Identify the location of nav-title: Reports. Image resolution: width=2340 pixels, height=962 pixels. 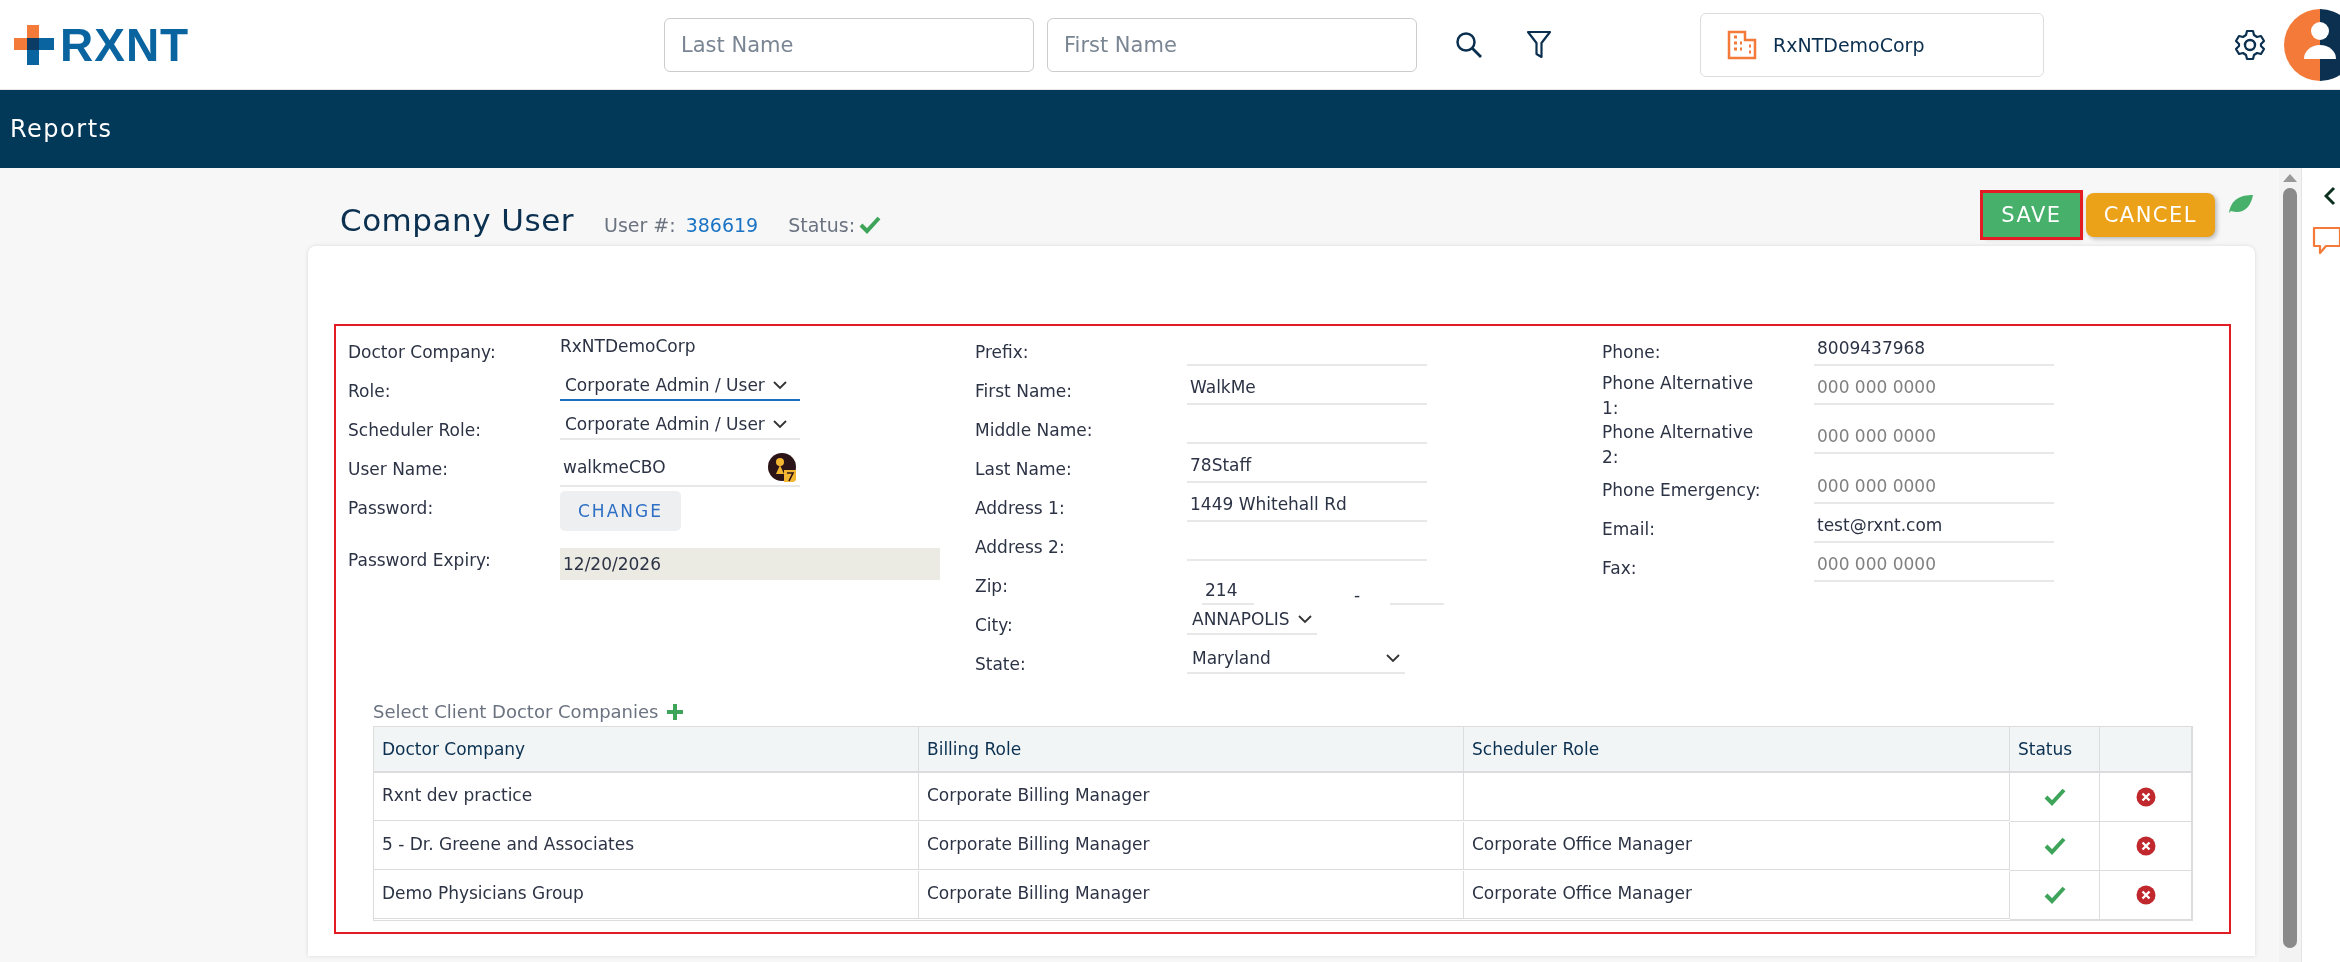
(61, 129).